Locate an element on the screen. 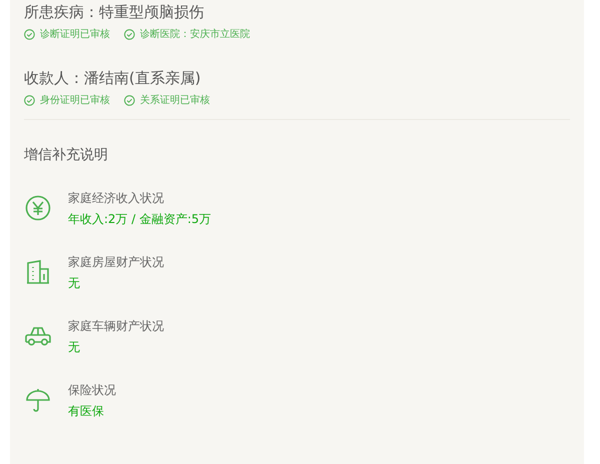 The width and height of the screenshot is (600, 464). item-value: 有医保 is located at coordinates (86, 411).